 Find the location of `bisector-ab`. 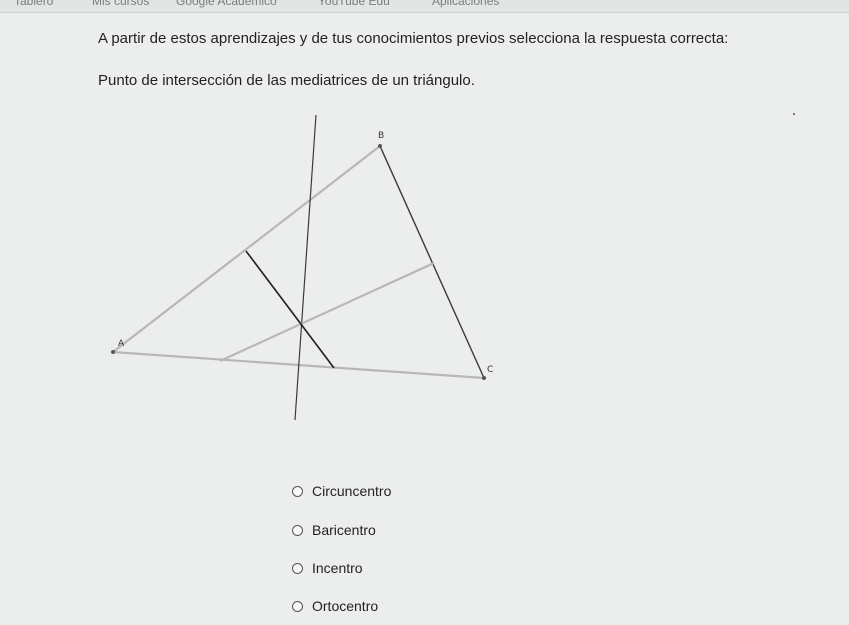

bisector-ab is located at coordinates (305, 267).